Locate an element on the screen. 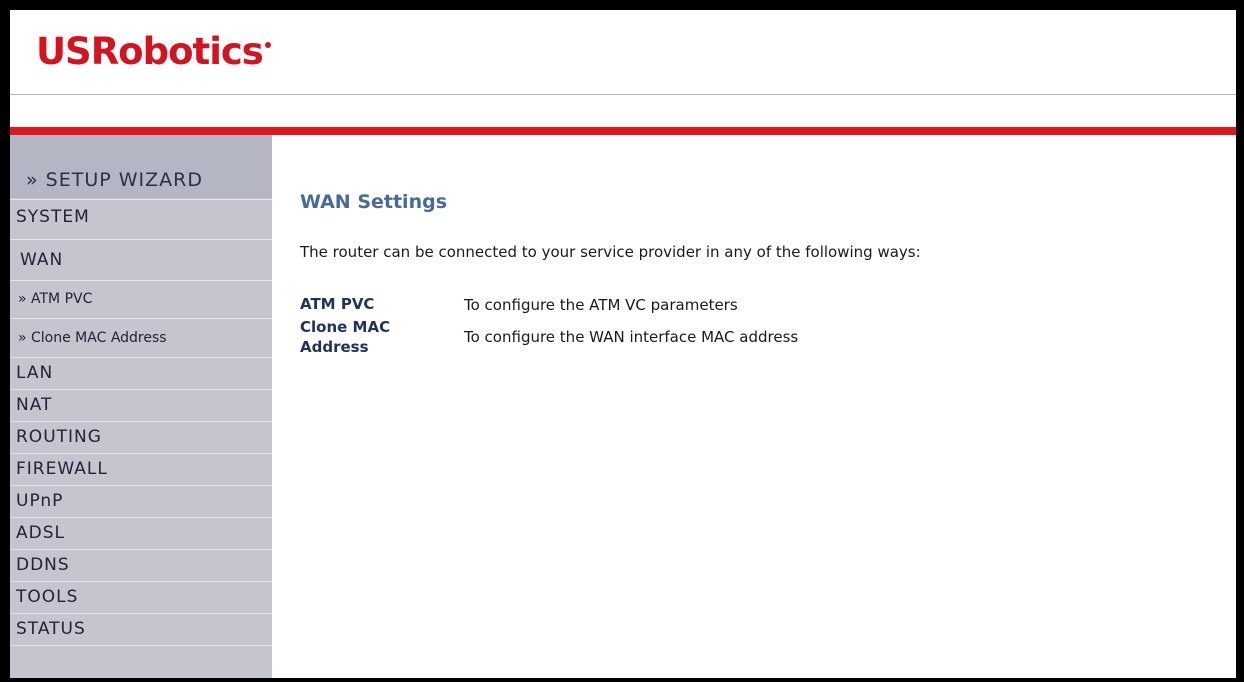 The image size is (1244, 682). brand-name: USRobotics is located at coordinates (150, 51).